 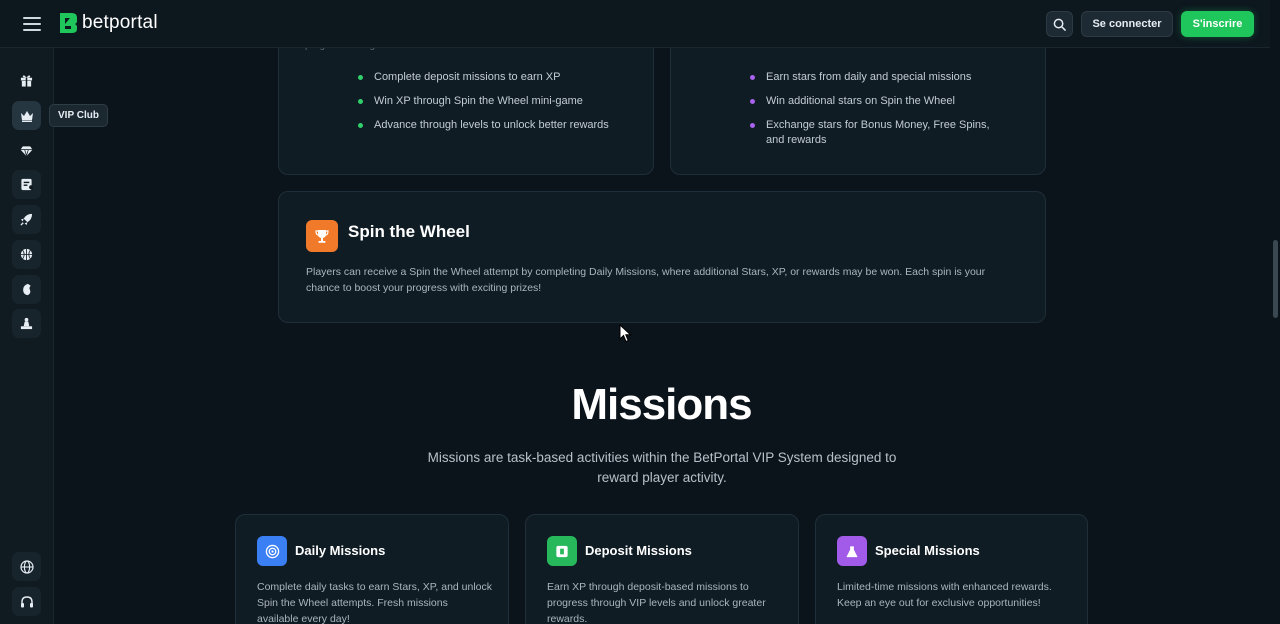 What do you see at coordinates (340, 550) in the screenshot?
I see `daily-missions-title: Daily Missions` at bounding box center [340, 550].